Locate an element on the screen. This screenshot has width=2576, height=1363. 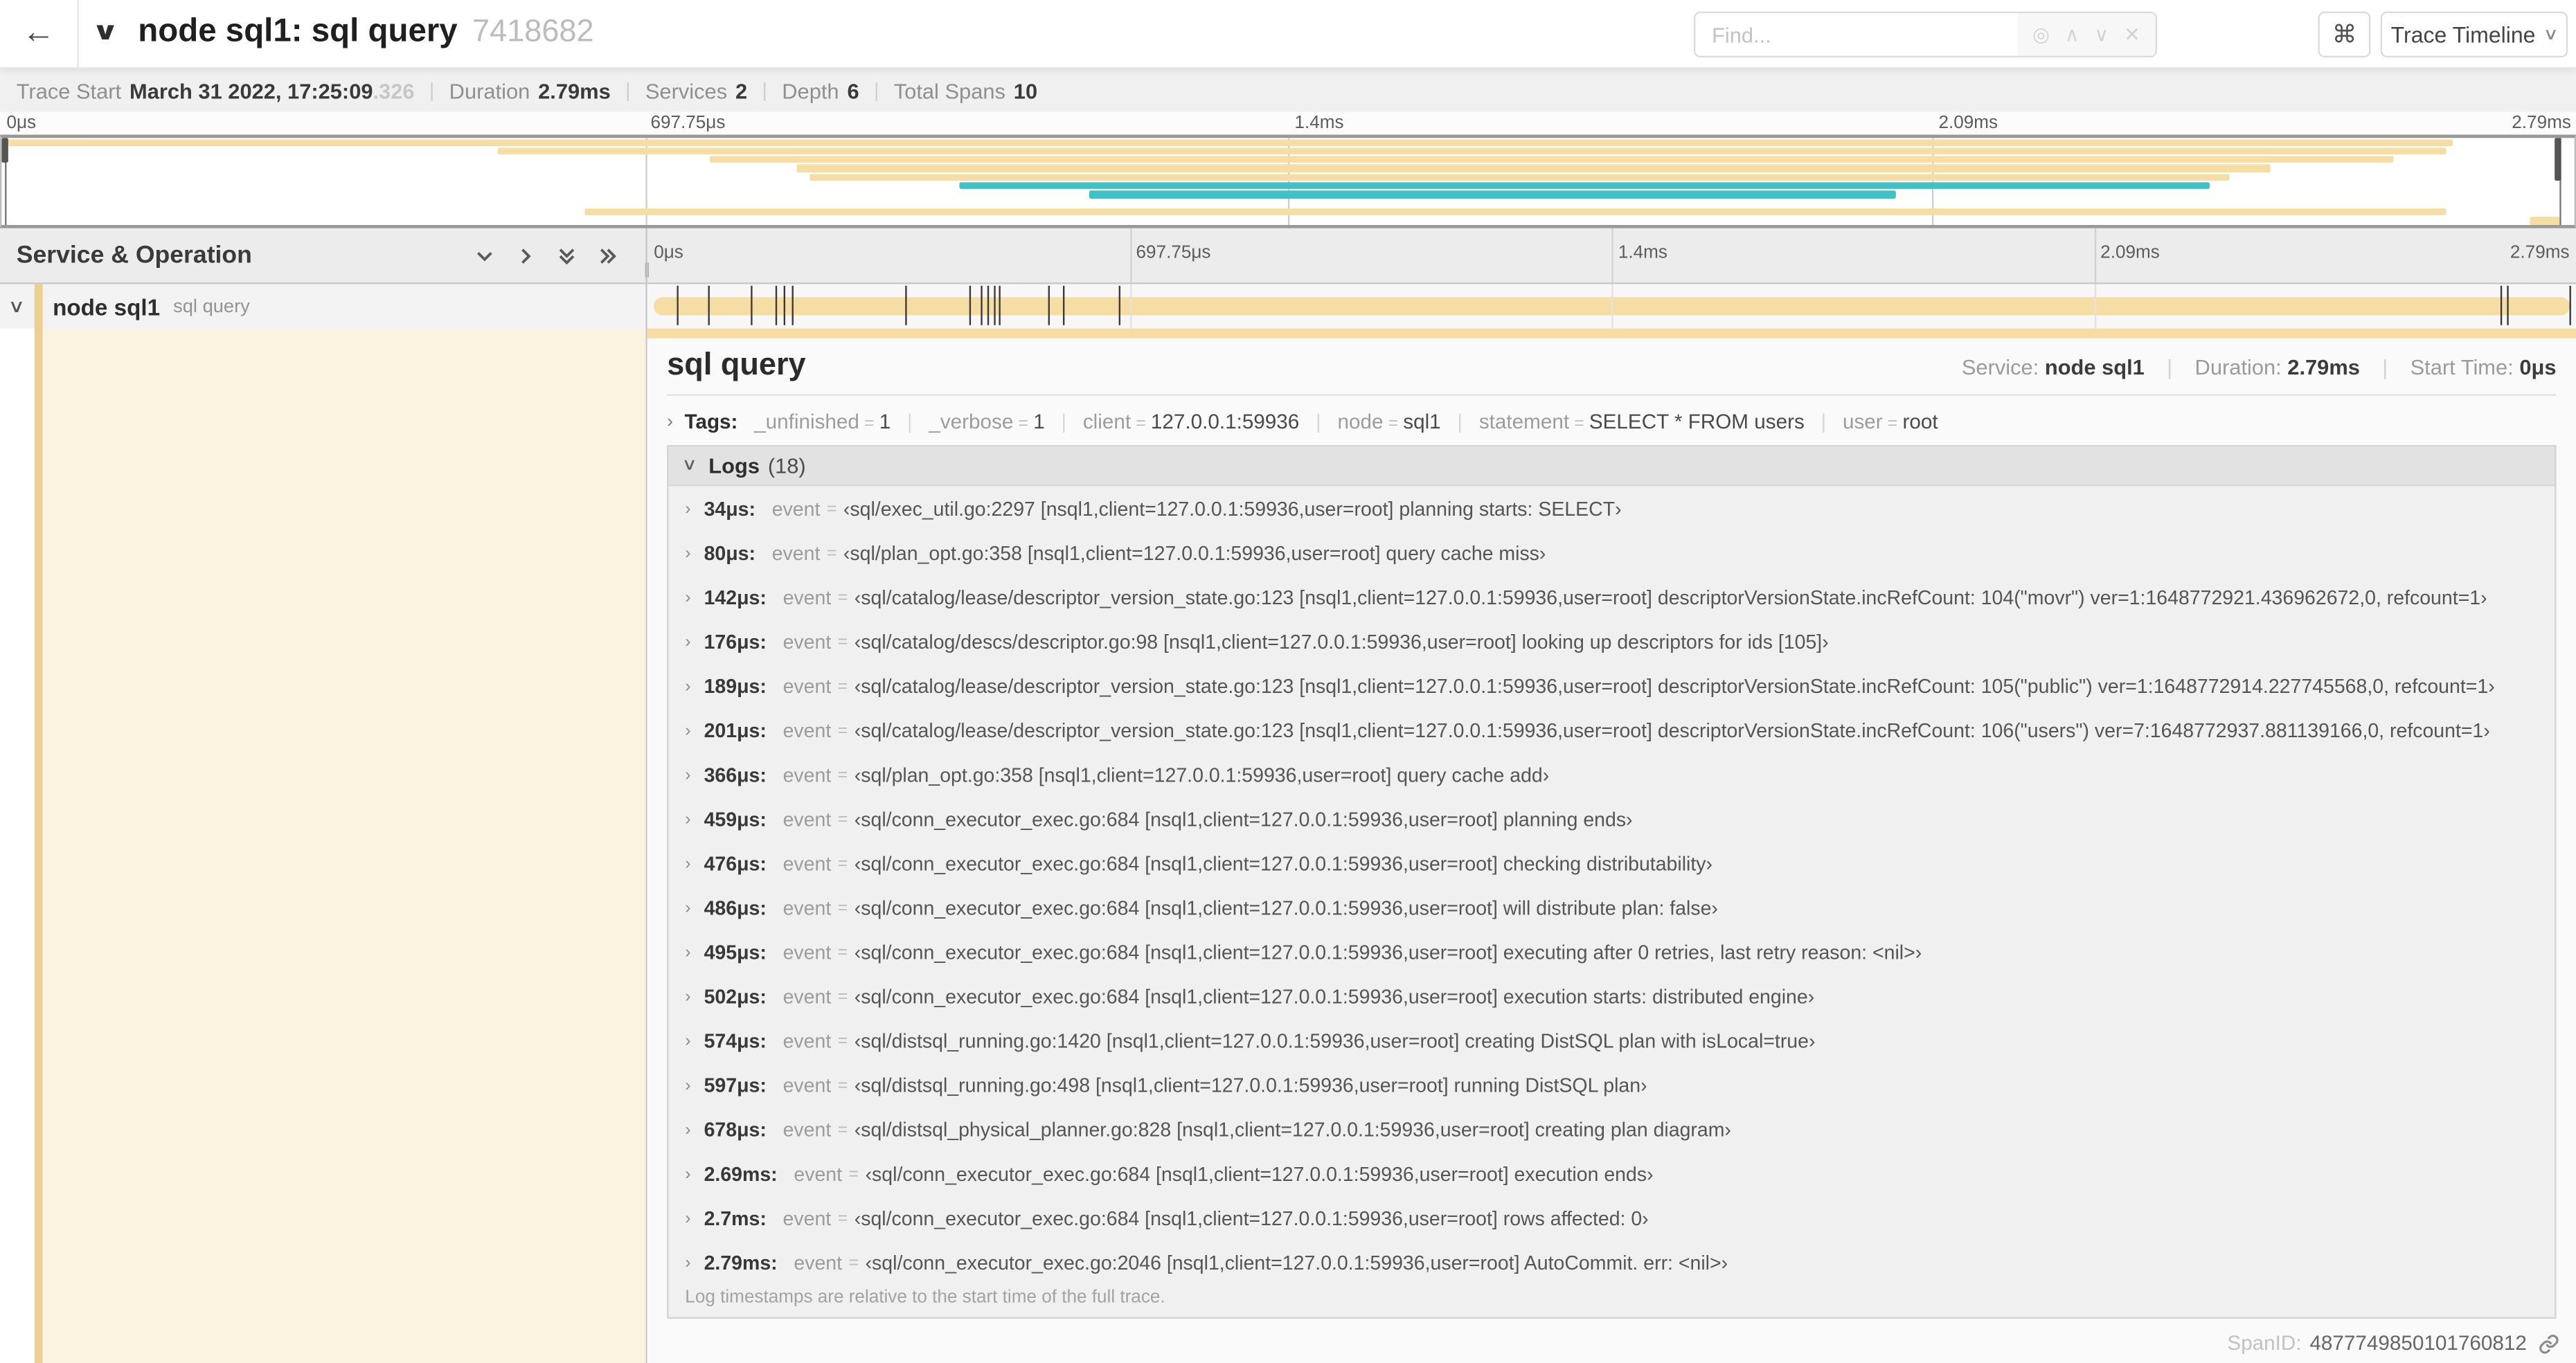
prev-match-icon: ∧ is located at coordinates (2072, 34).